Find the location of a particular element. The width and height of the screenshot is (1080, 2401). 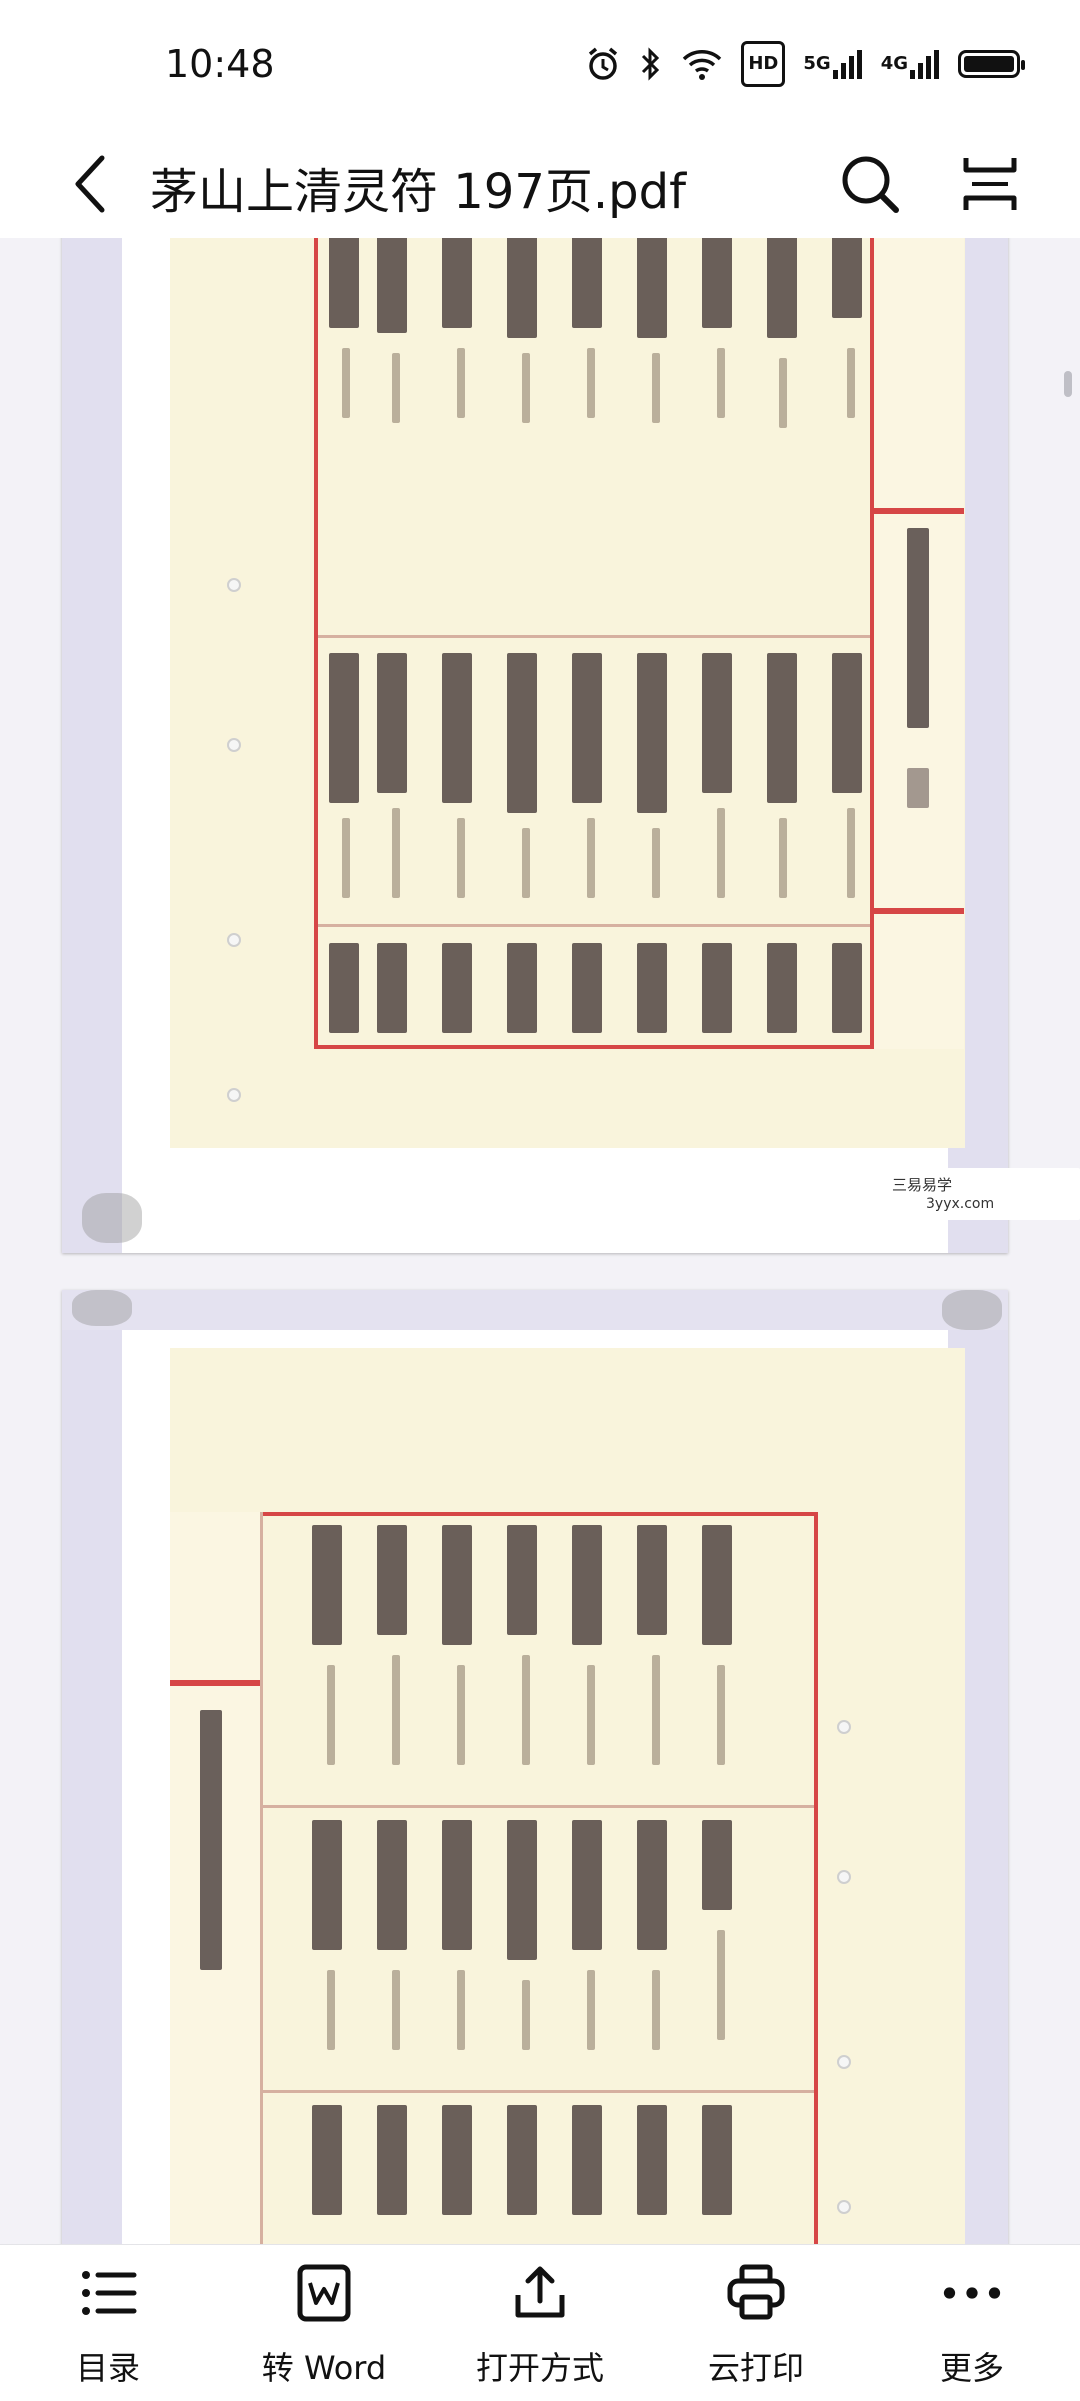

toolbar-cloud-print-button: 云打印 is located at coordinates (756, 2323).